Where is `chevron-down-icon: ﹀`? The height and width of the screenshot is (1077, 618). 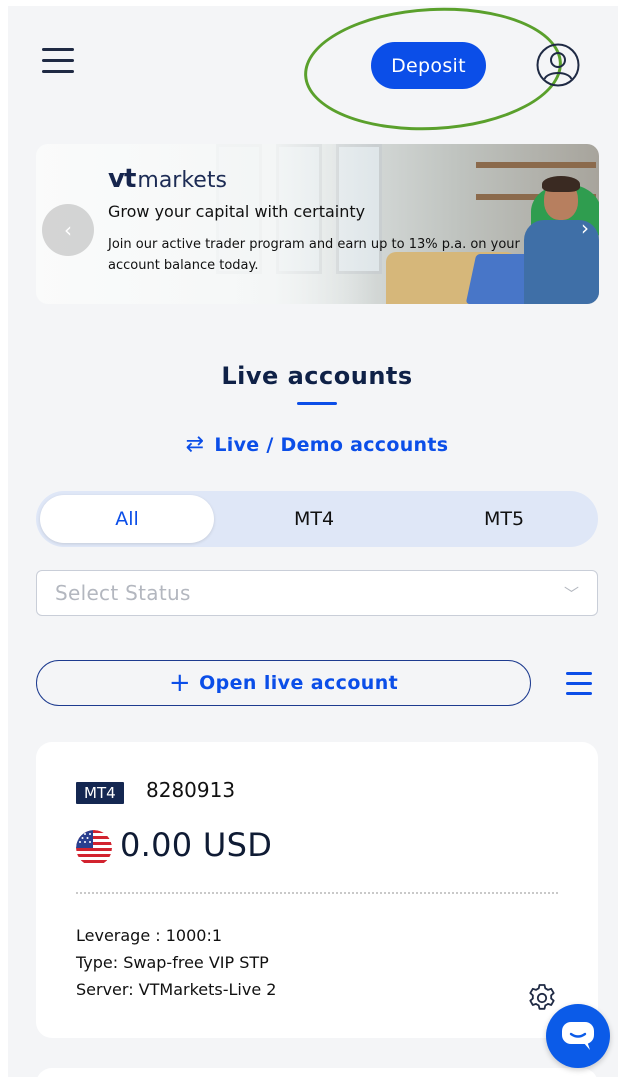 chevron-down-icon: ﹀ is located at coordinates (571, 593).